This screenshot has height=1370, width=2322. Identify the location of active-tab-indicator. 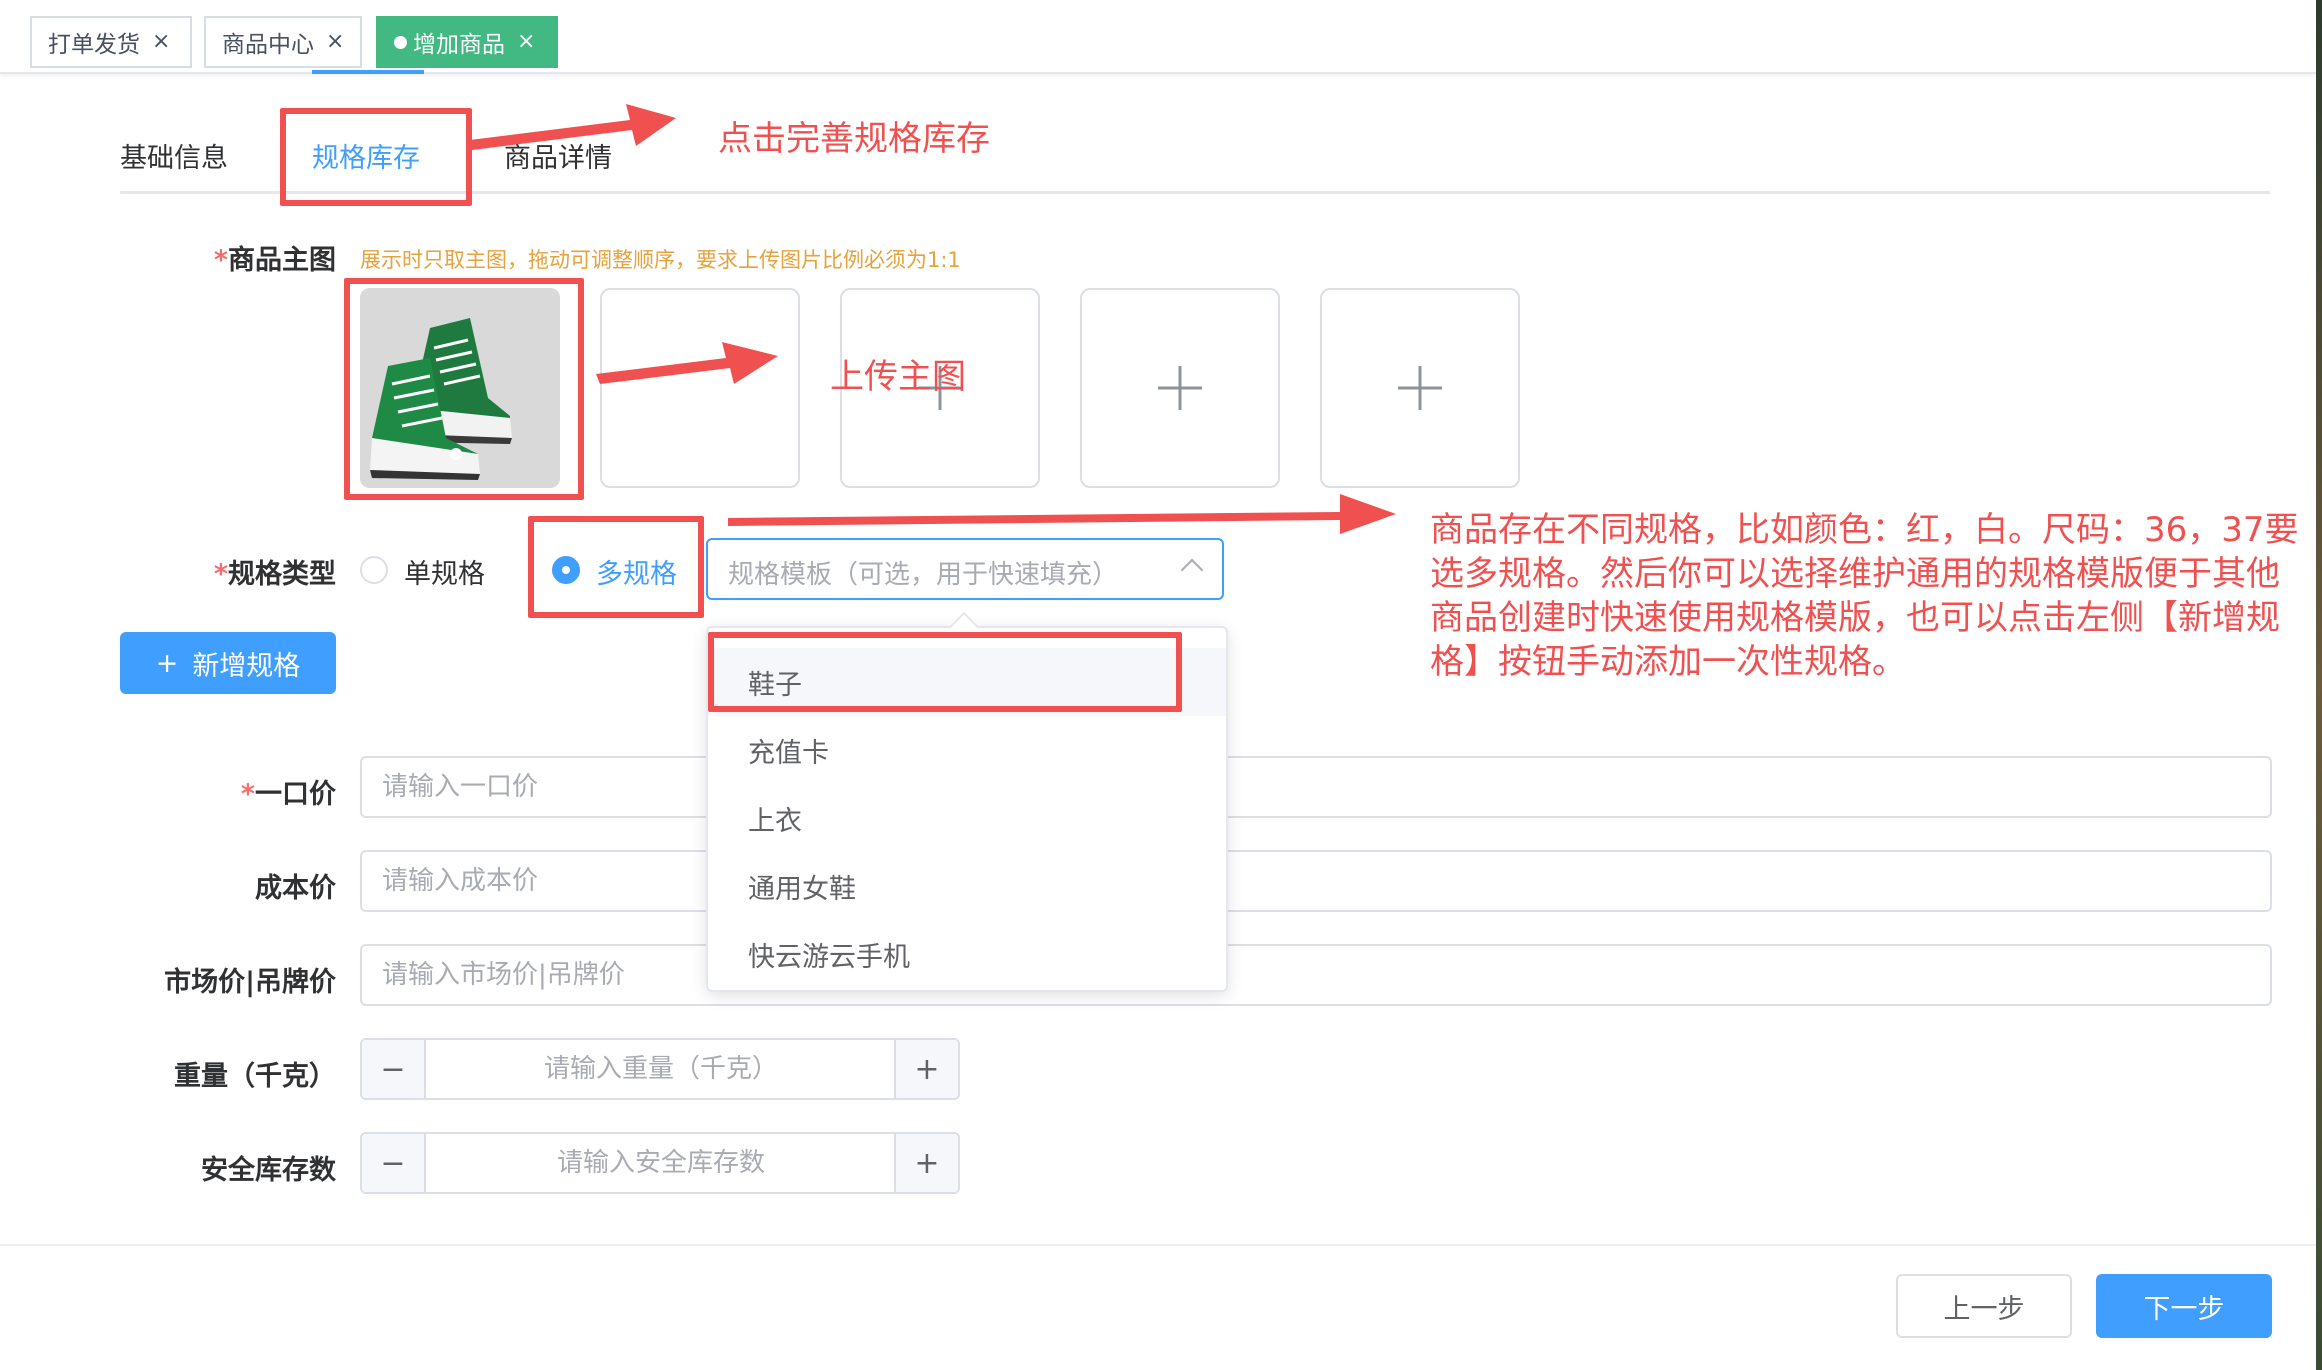
(368, 72).